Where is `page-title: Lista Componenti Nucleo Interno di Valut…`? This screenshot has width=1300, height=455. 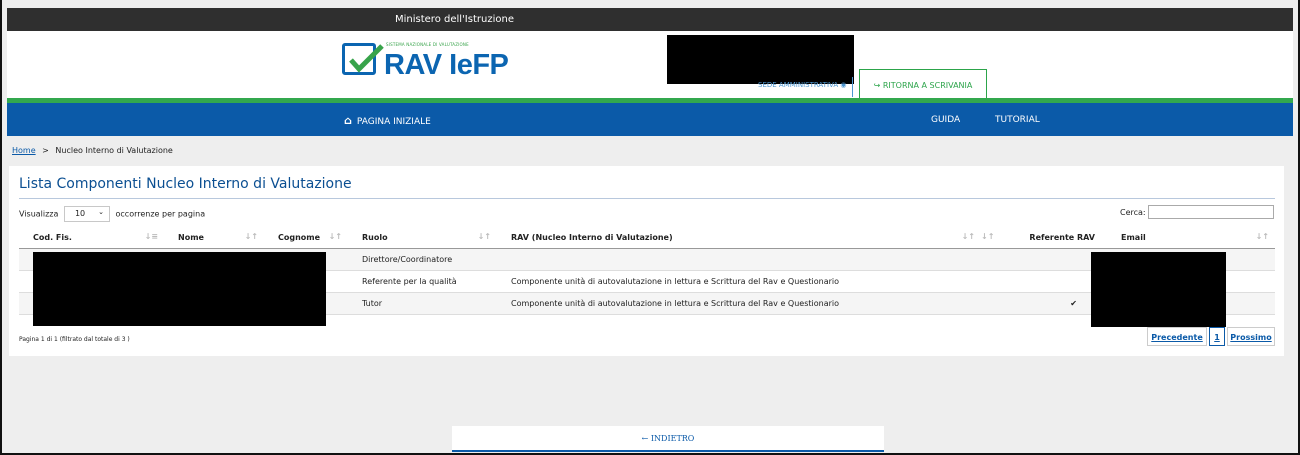 page-title: Lista Componenti Nucleo Interno di Valut… is located at coordinates (185, 184).